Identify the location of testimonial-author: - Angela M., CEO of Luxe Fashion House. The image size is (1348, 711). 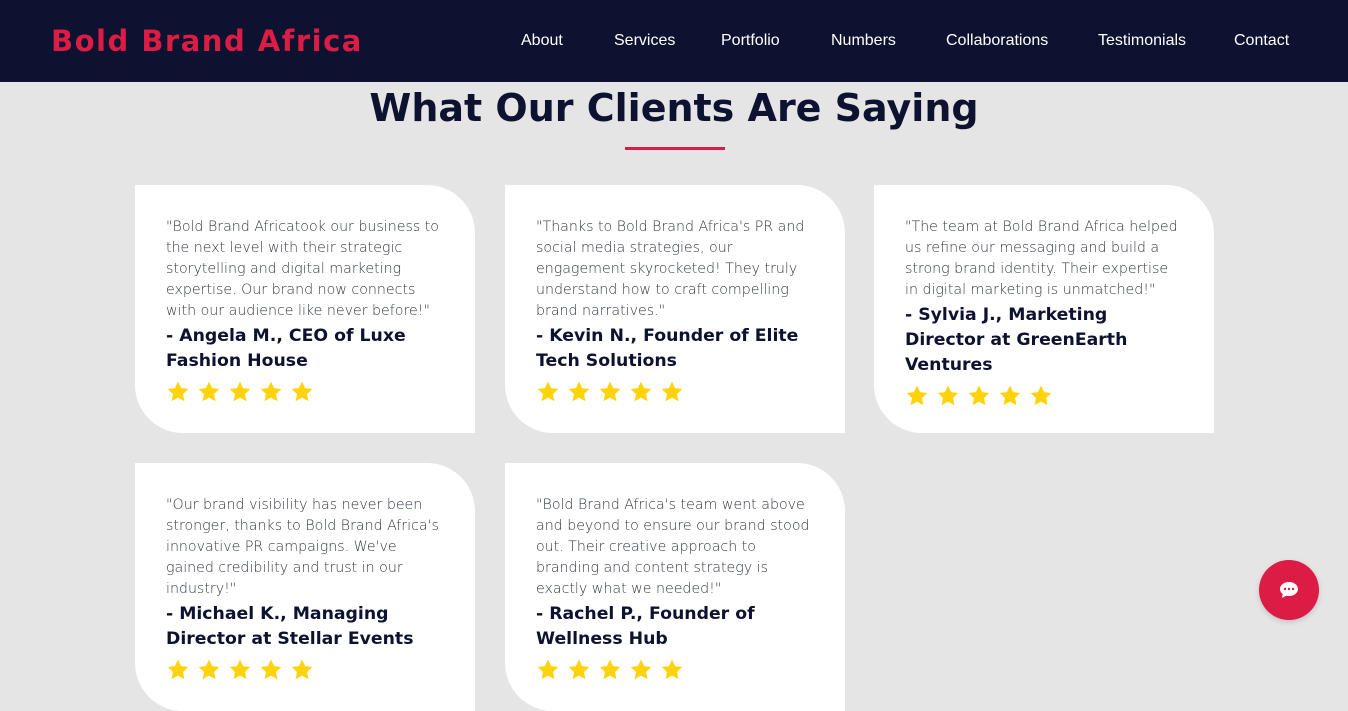
(286, 348).